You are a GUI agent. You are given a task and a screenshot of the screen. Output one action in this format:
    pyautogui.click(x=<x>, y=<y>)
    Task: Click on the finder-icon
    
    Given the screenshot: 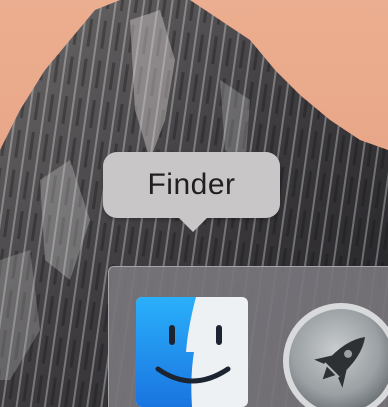 What is the action you would take?
    pyautogui.click(x=192, y=352)
    